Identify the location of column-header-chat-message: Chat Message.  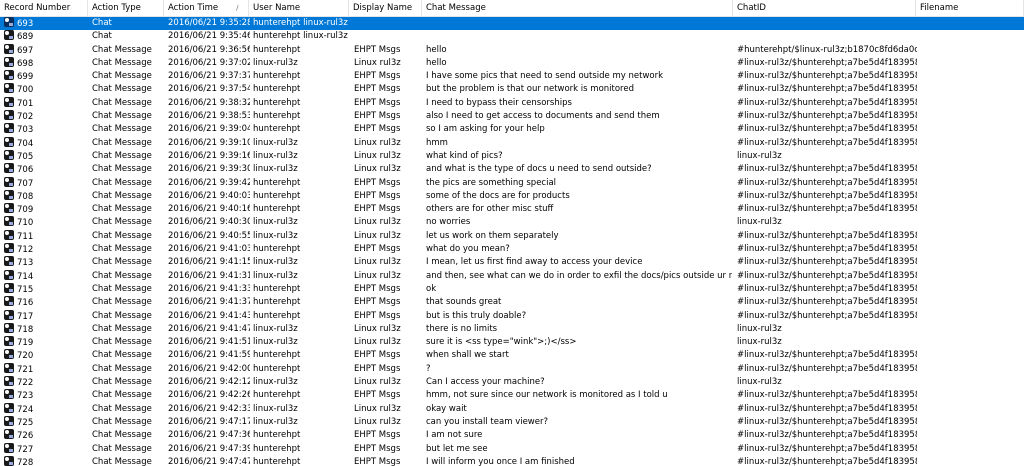
(577, 8).